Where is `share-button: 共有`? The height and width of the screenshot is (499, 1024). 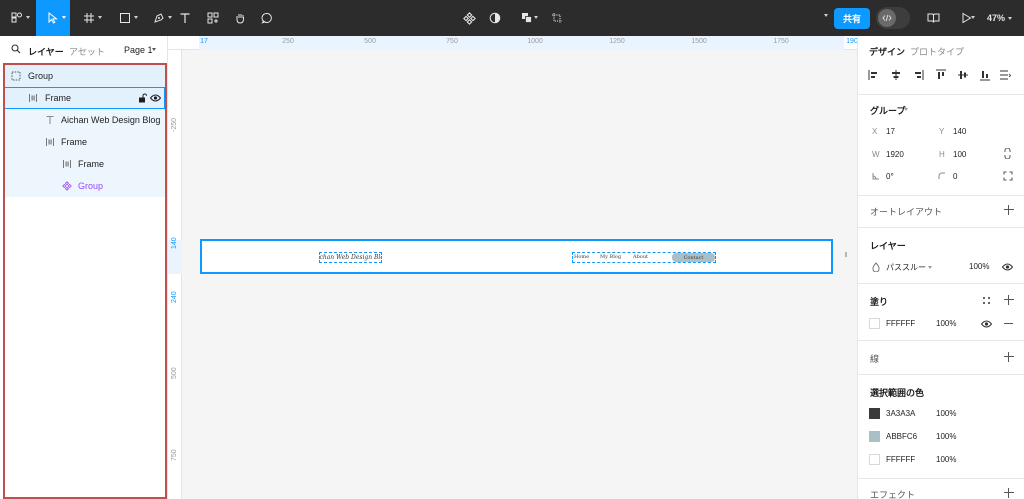 share-button: 共有 is located at coordinates (852, 18).